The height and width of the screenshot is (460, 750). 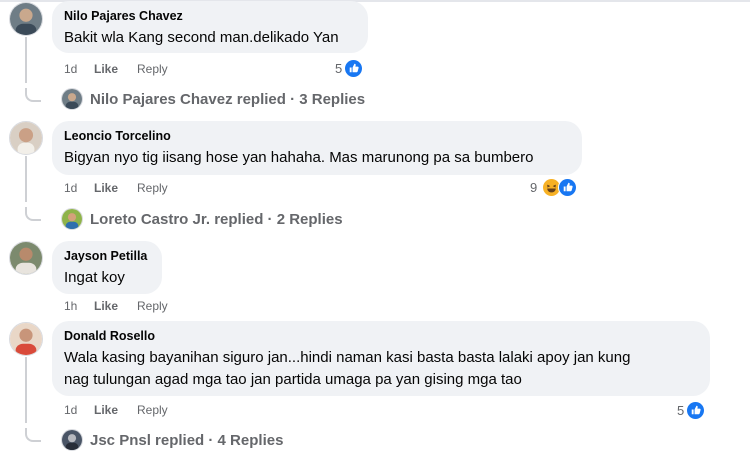 What do you see at coordinates (554, 187) in the screenshot?
I see `reaction-summary: 9` at bounding box center [554, 187].